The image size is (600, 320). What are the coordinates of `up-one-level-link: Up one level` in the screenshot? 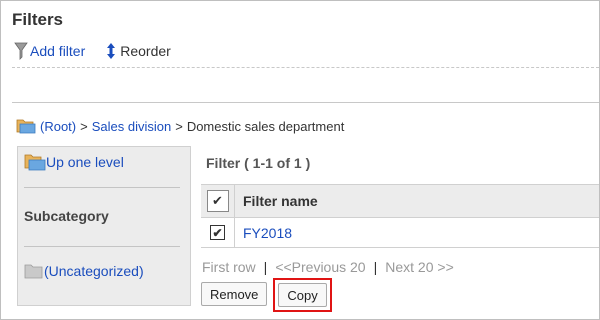 It's located at (74, 162).